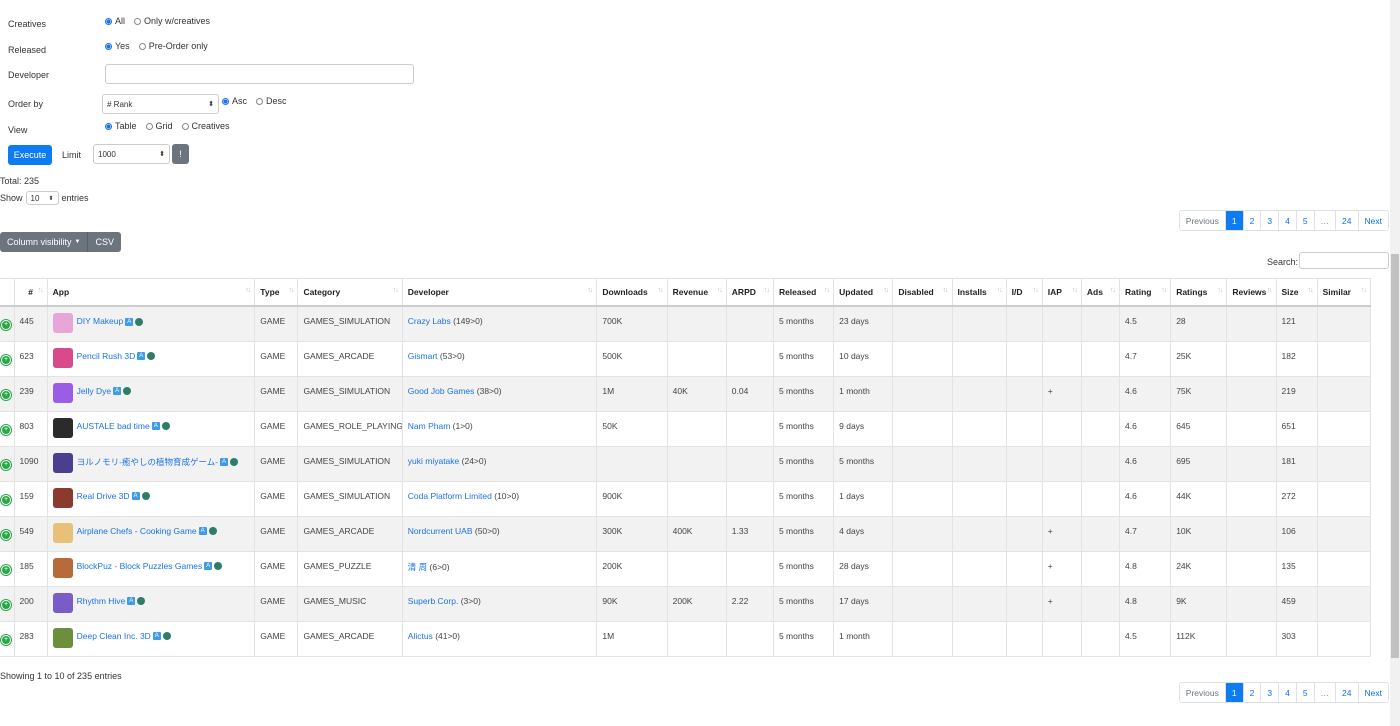 Image resolution: width=1400 pixels, height=726 pixels. What do you see at coordinates (173, 46) in the screenshot?
I see `released-preorder-option: Pre-Order only` at bounding box center [173, 46].